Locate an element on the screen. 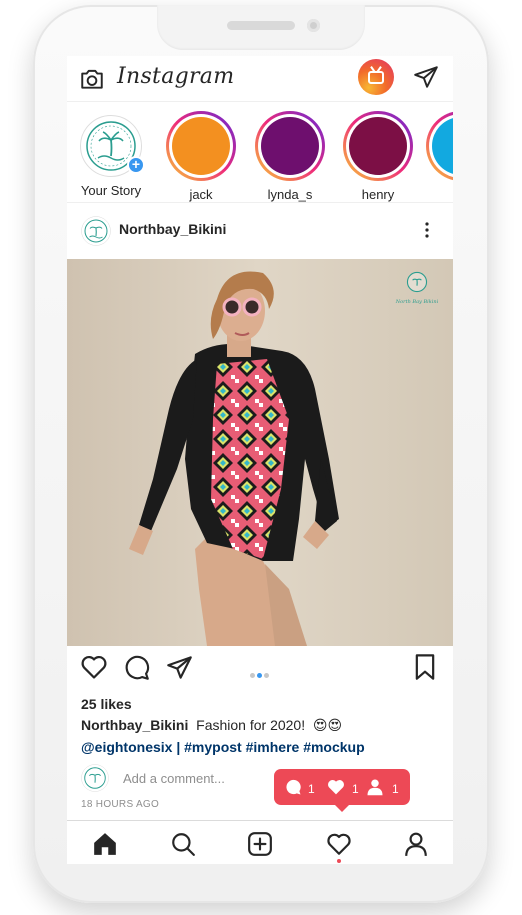  phone-notch is located at coordinates (261, 27).